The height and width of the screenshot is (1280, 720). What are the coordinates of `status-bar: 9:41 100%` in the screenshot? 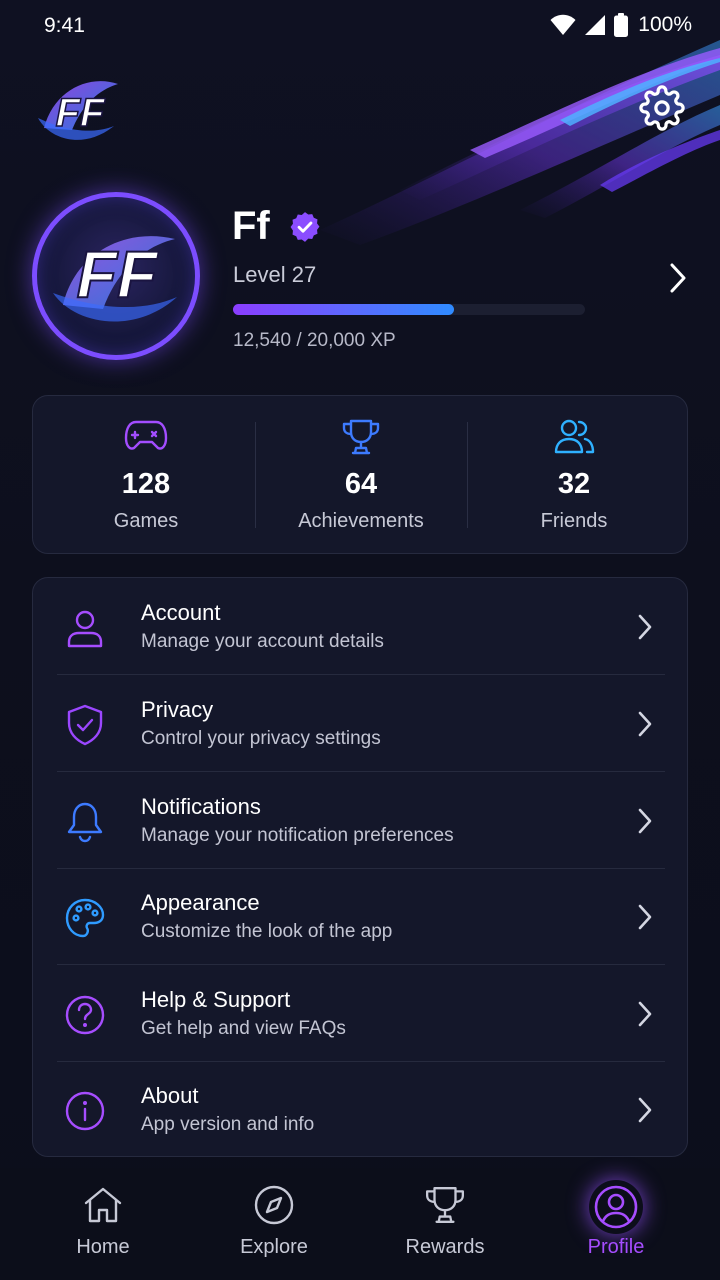 It's located at (360, 27).